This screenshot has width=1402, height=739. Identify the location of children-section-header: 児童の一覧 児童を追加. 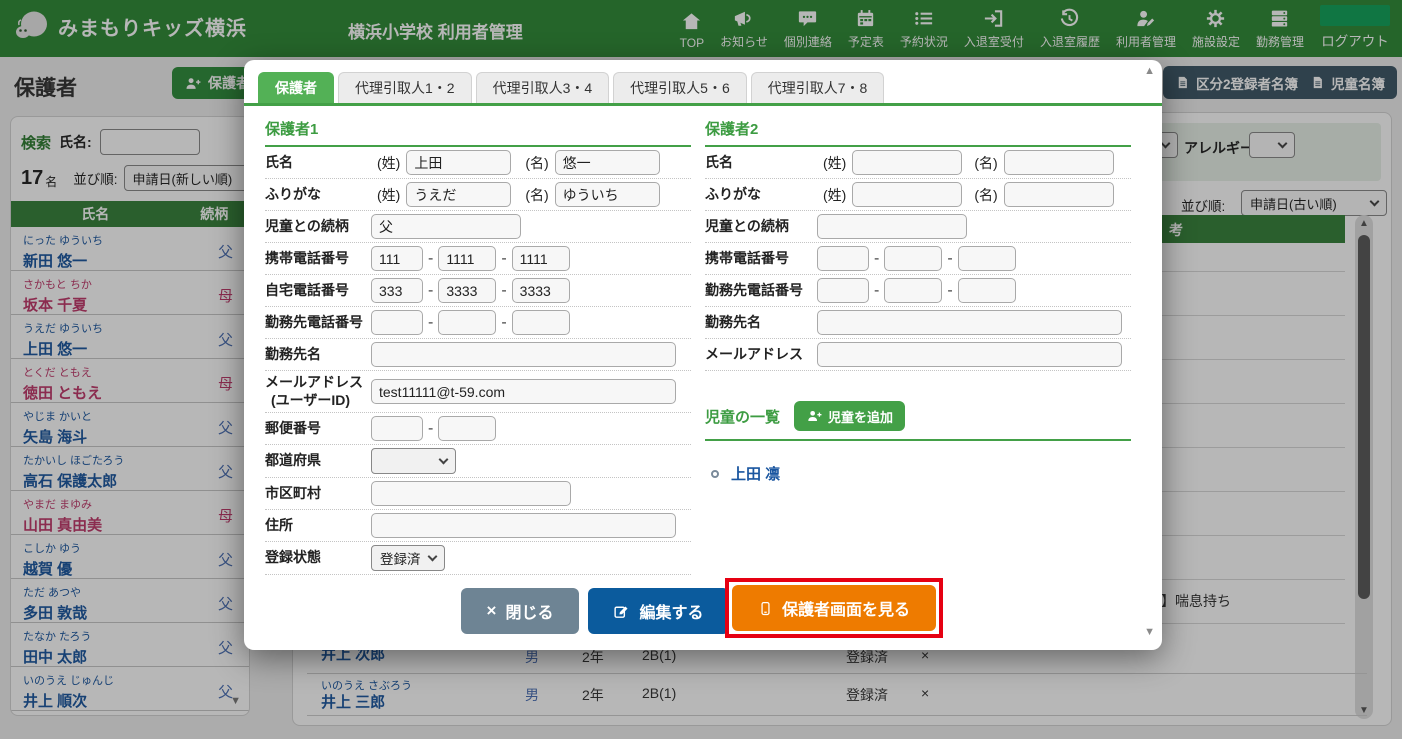
(918, 421).